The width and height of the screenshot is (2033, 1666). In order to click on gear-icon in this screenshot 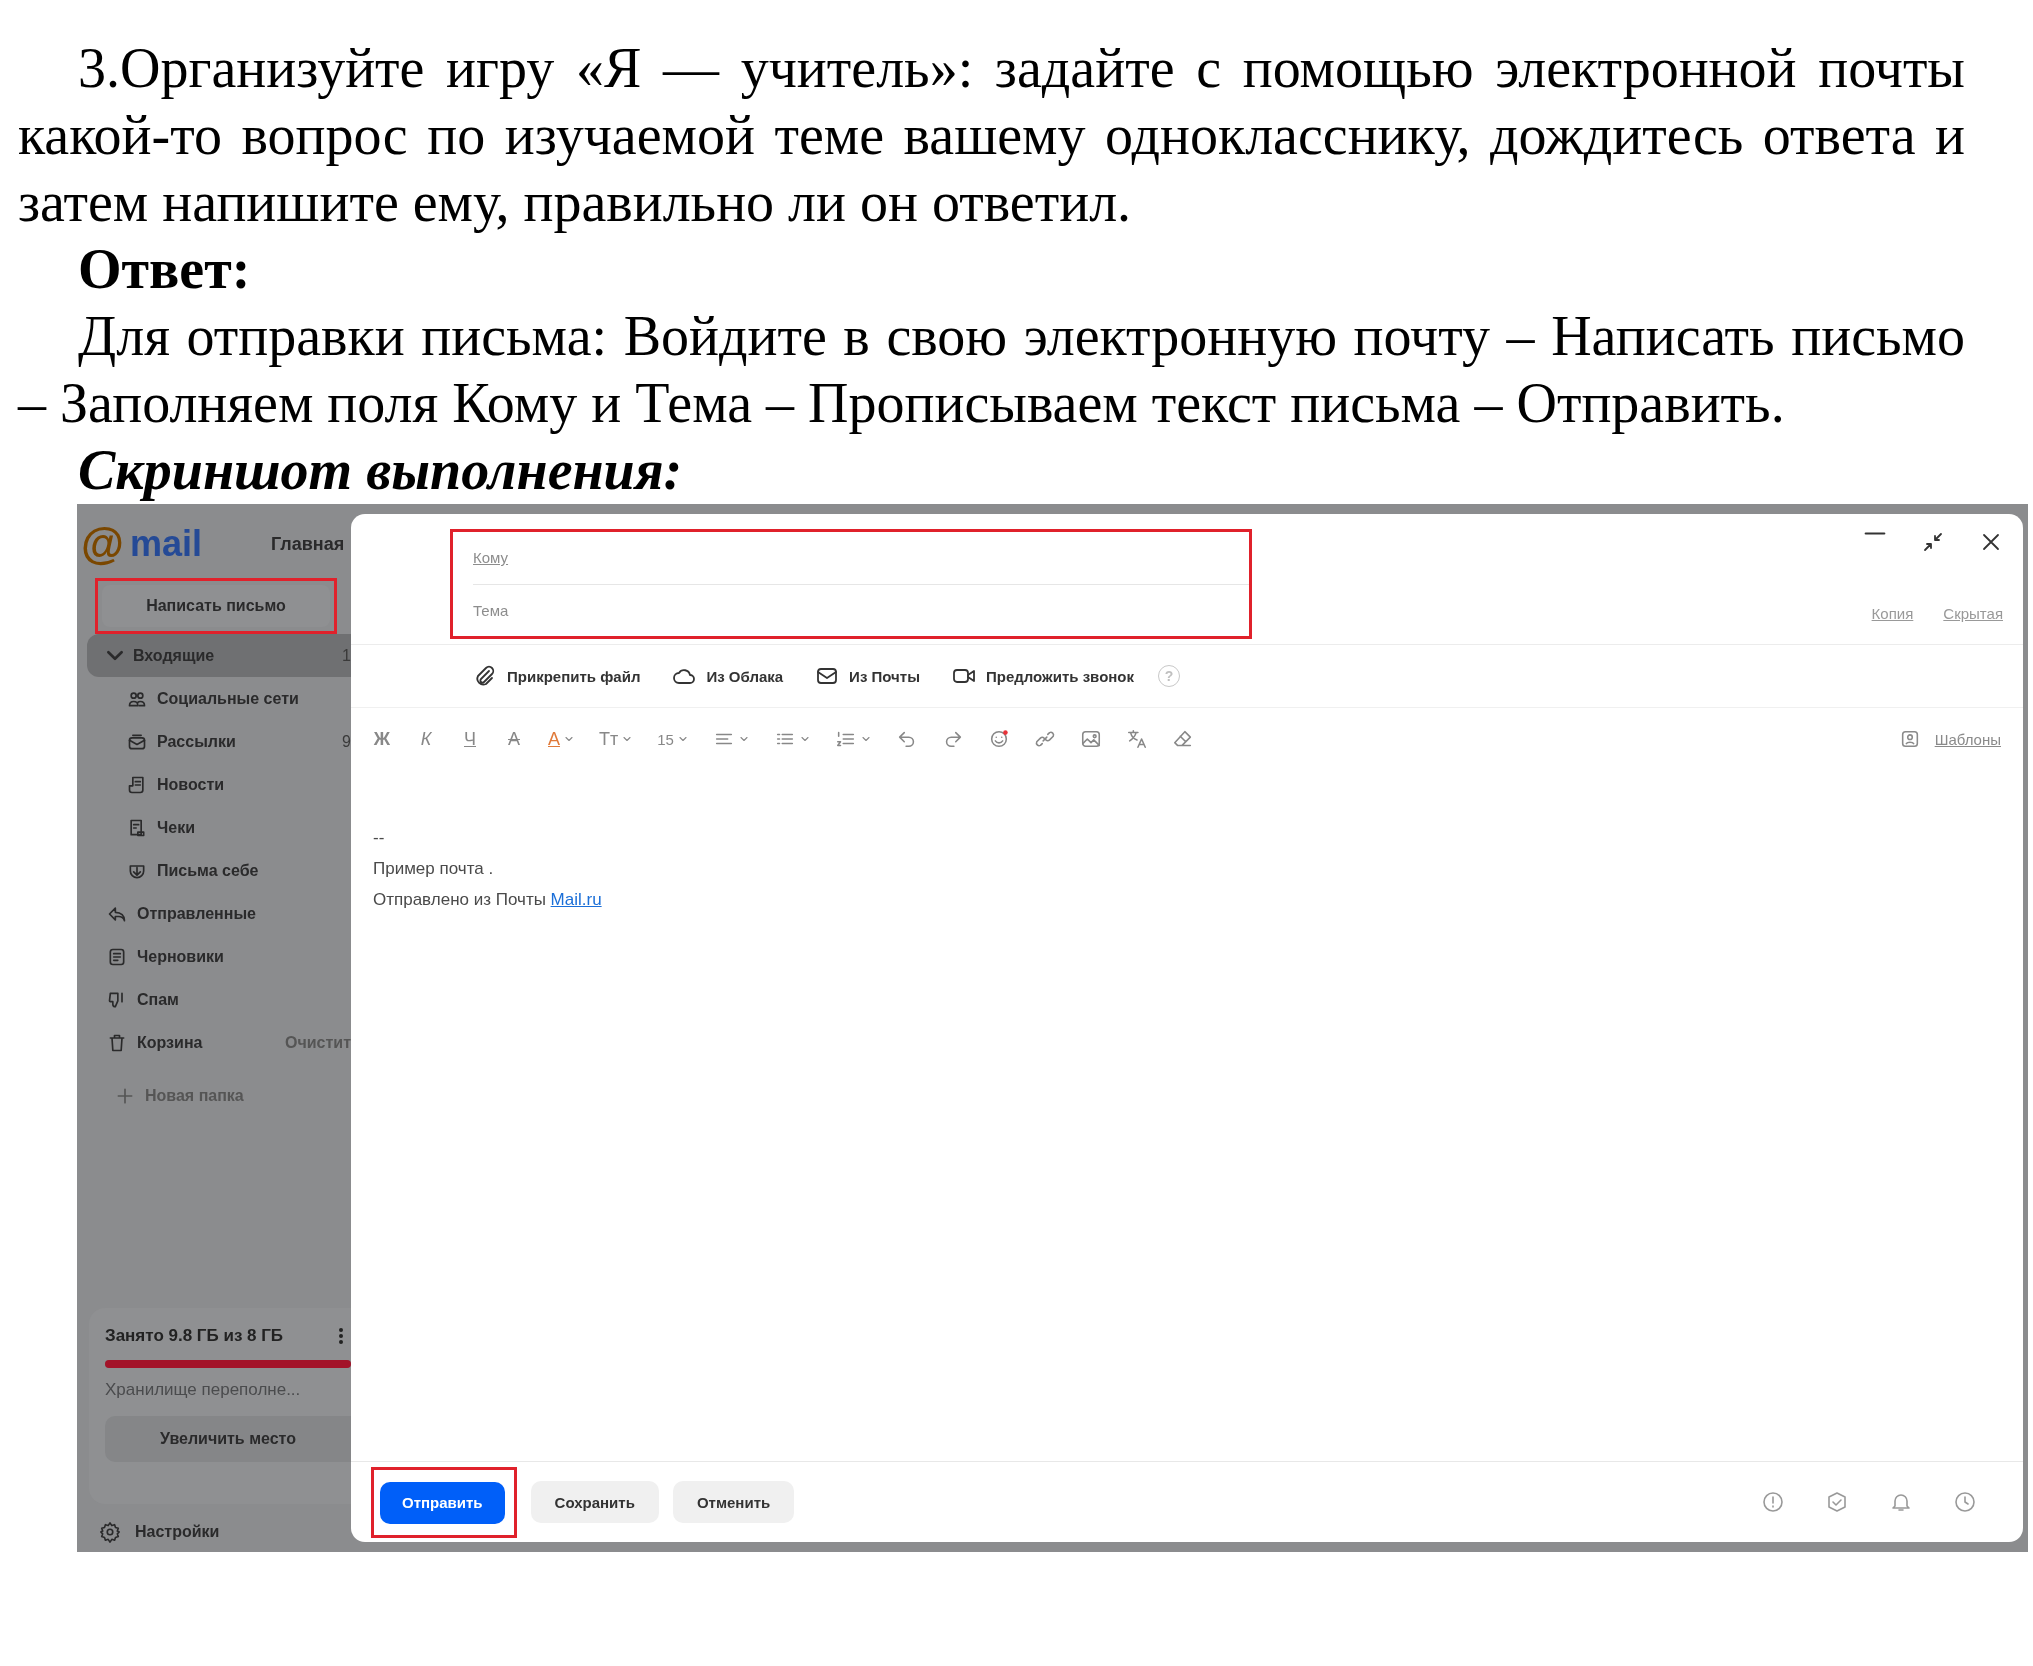, I will do `click(110, 1532)`.